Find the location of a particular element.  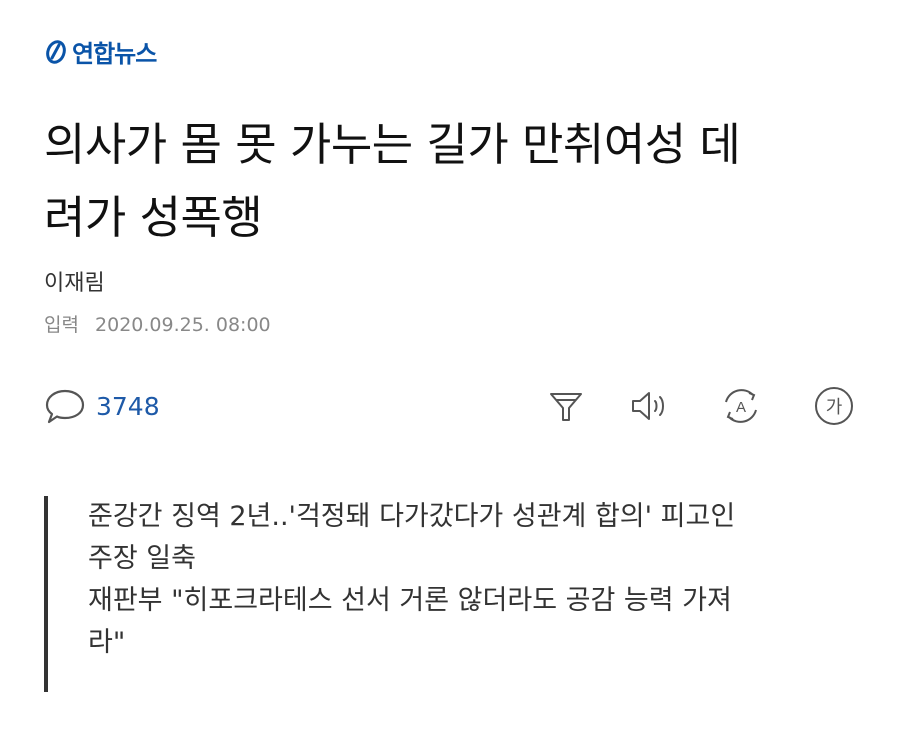

brand-logo: 연합뉴스 is located at coordinates (100, 51).